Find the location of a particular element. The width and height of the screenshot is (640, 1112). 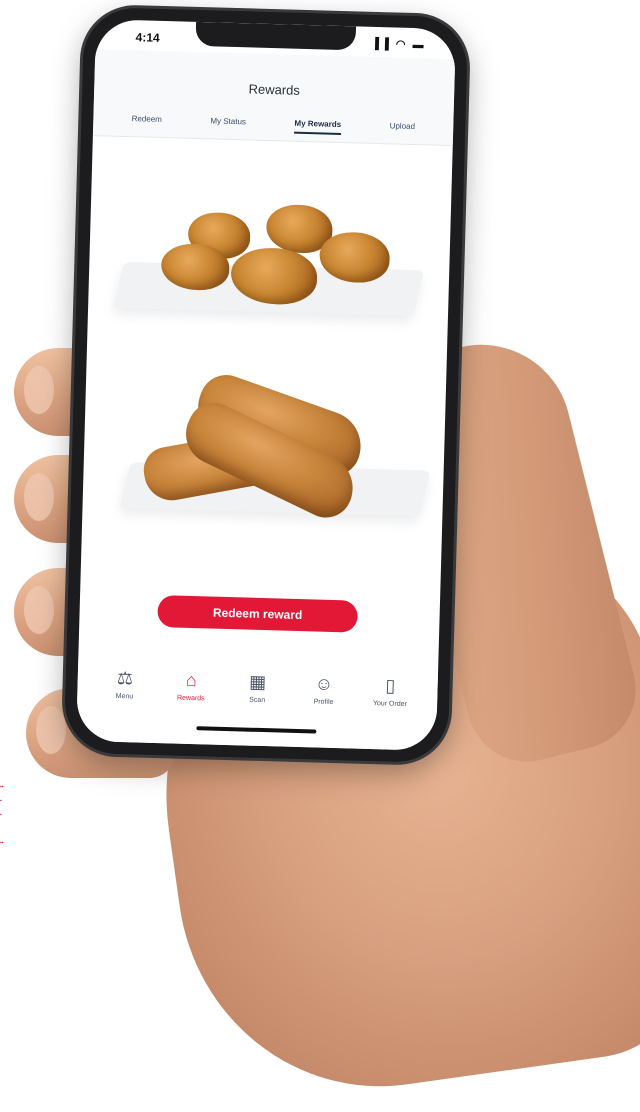

tab-my-status: My Status is located at coordinates (228, 123).